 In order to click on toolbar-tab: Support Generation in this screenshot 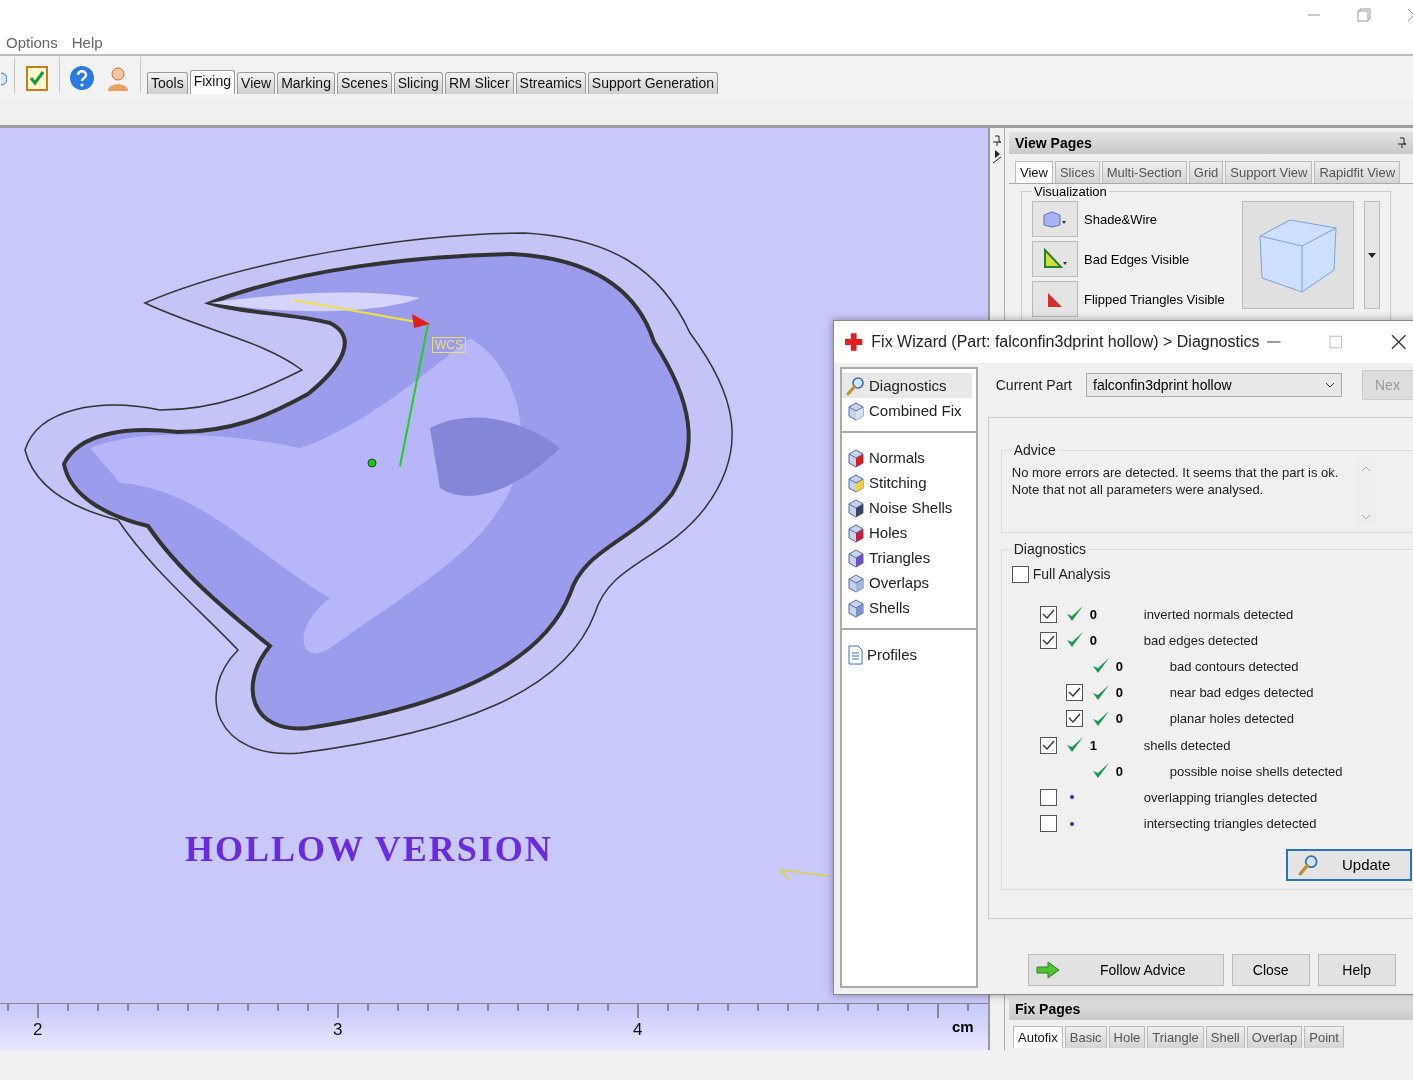, I will do `click(652, 83)`.